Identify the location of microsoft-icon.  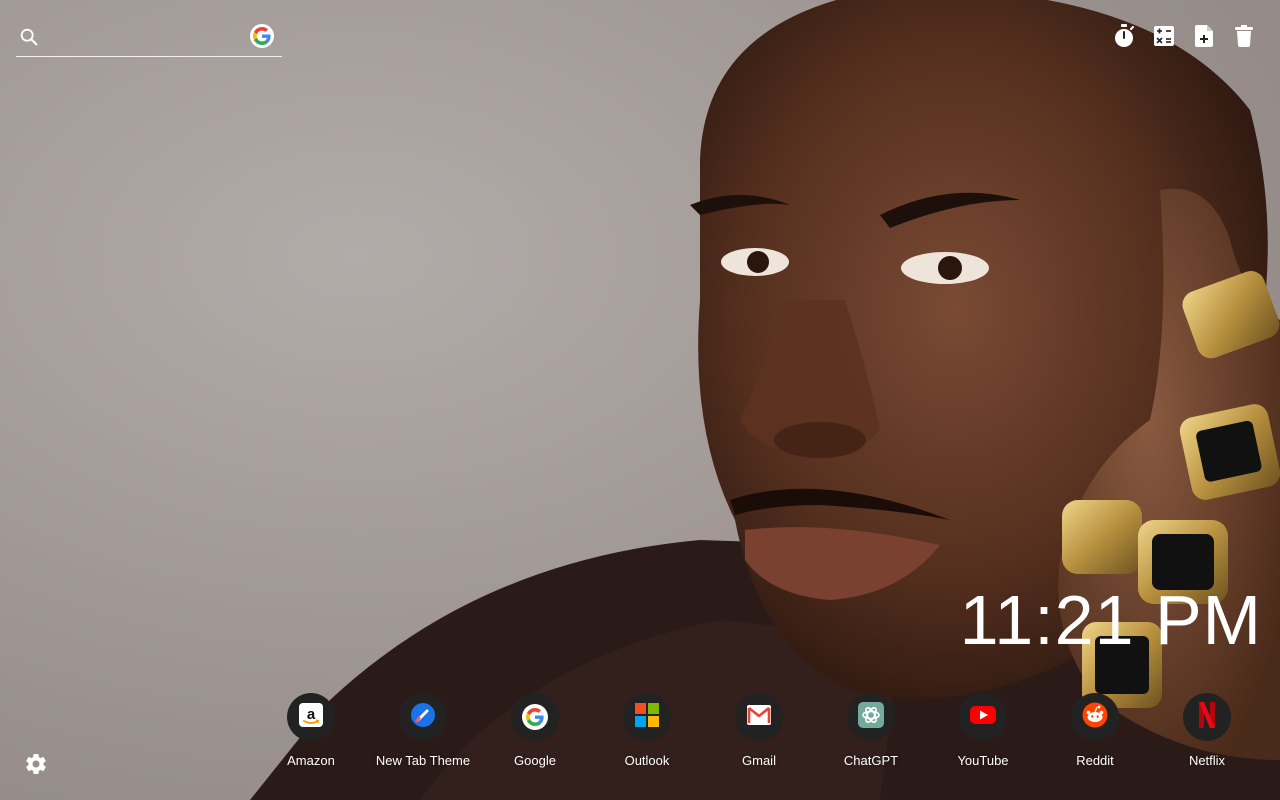
(647, 717).